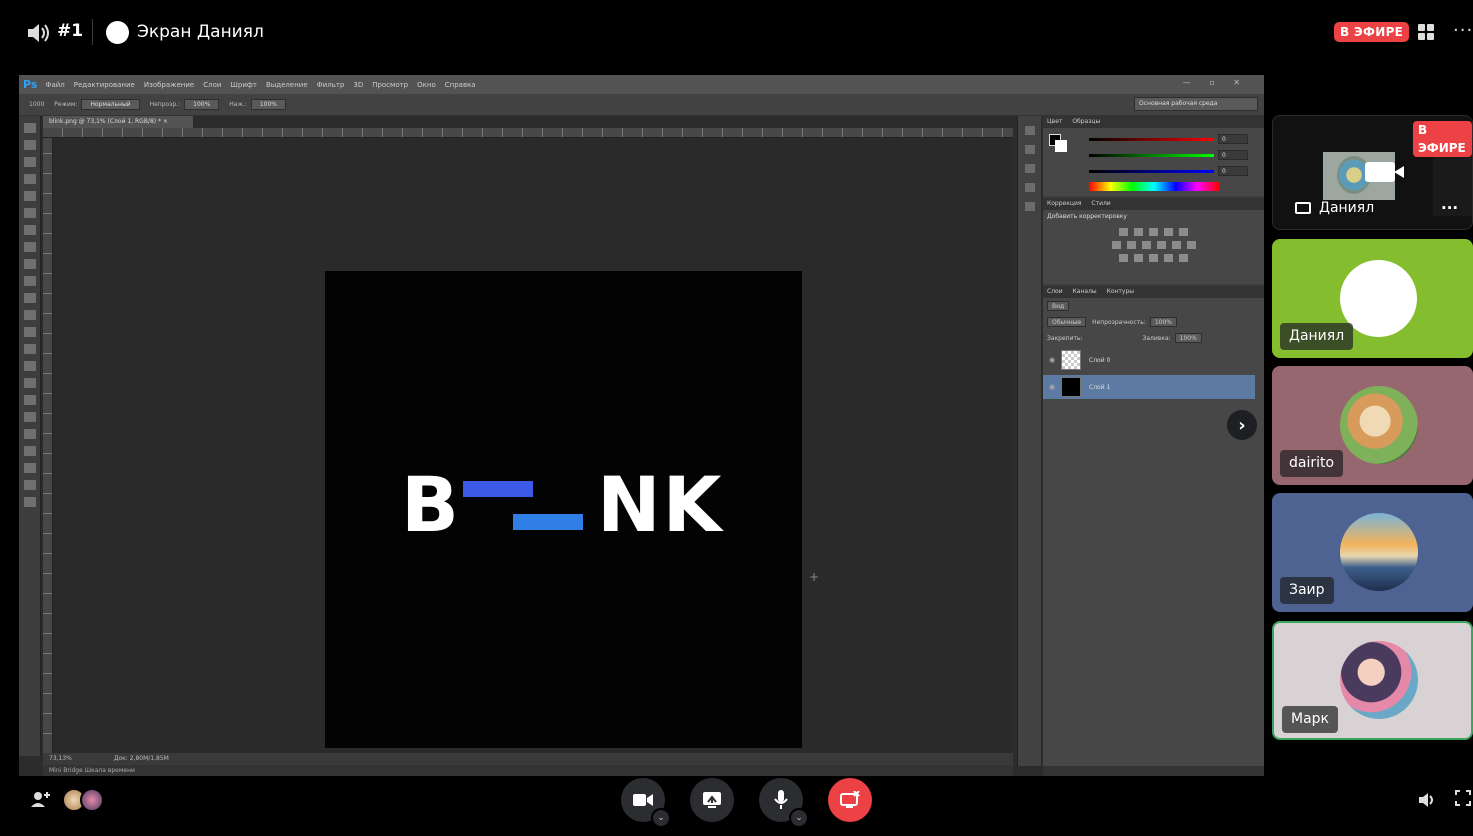 The image size is (1473, 836). I want to click on camera-button: ⌄, so click(646, 803).